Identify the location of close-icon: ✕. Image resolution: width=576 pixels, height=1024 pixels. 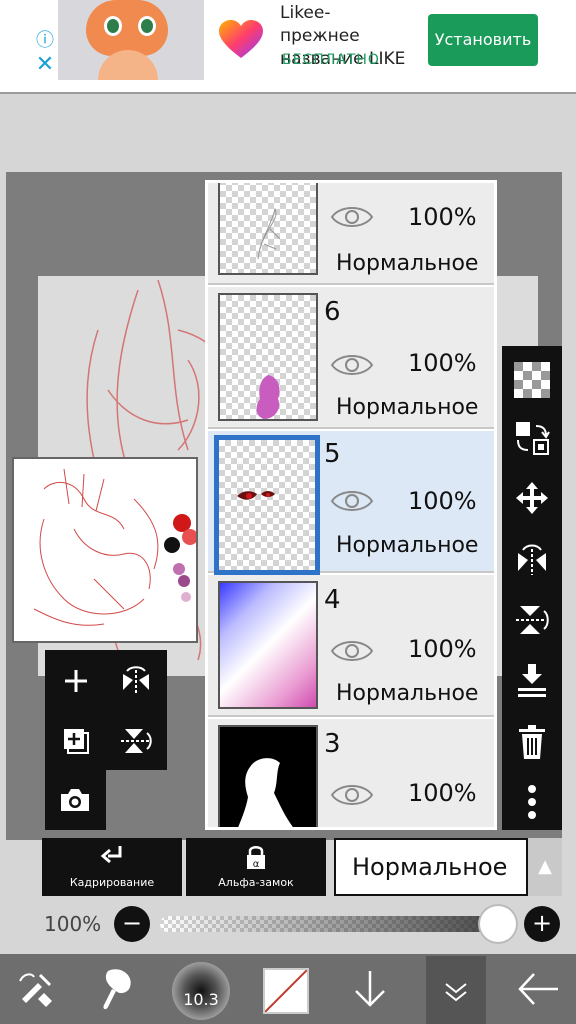
(45, 65).